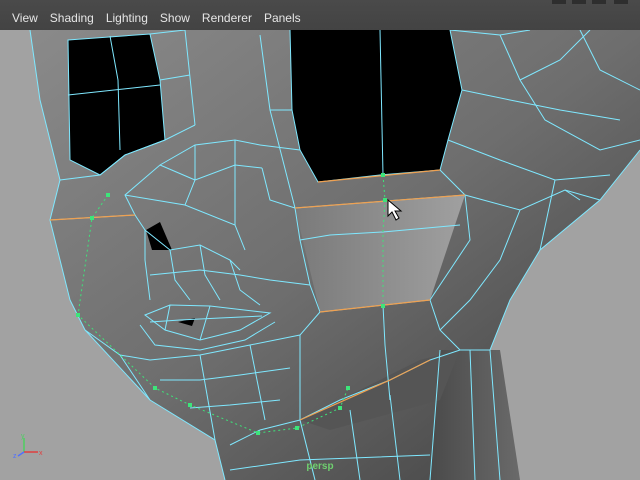  Describe the element at coordinates (320, 466) in the screenshot. I see `camera-name-label: persp` at that location.